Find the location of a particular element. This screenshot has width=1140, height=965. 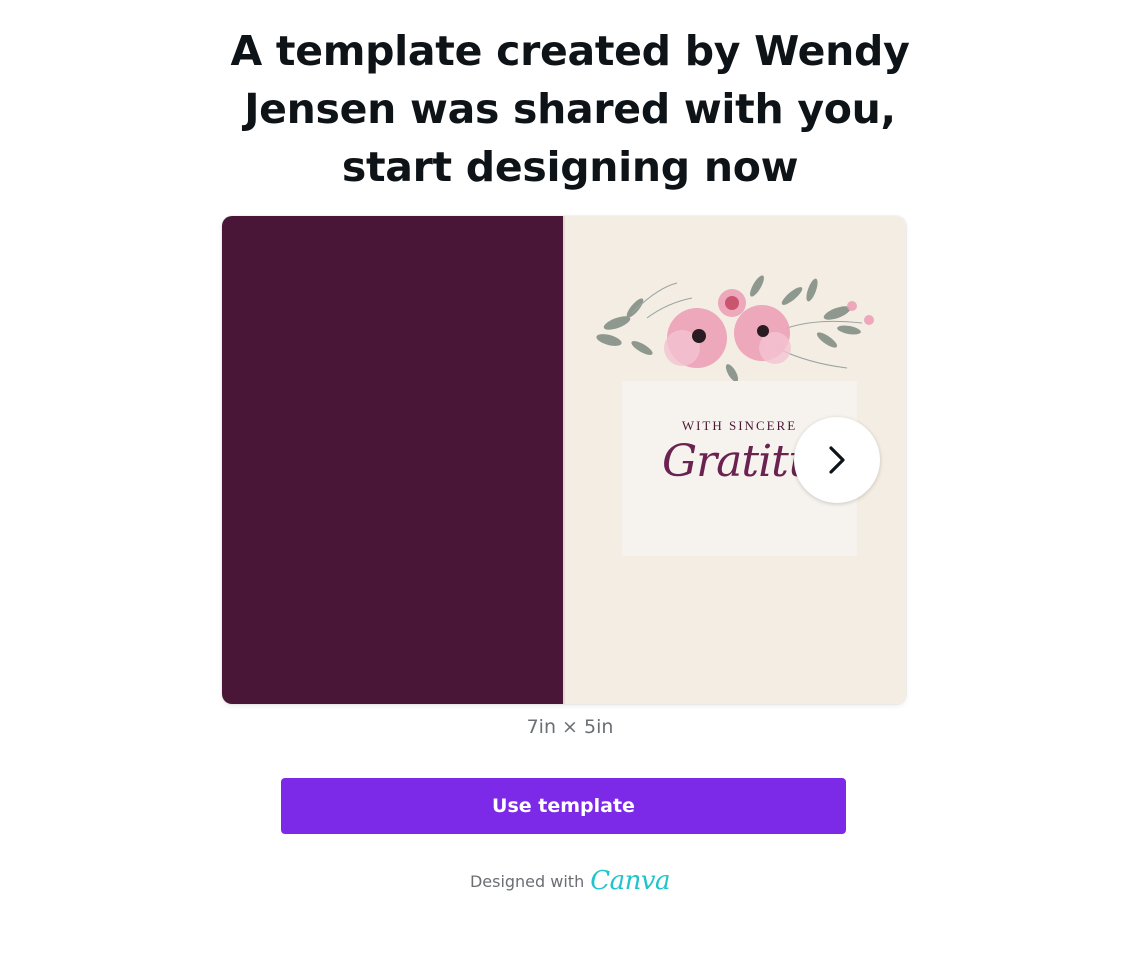

designed-with-footer: Designed with Canva is located at coordinates (570, 881).